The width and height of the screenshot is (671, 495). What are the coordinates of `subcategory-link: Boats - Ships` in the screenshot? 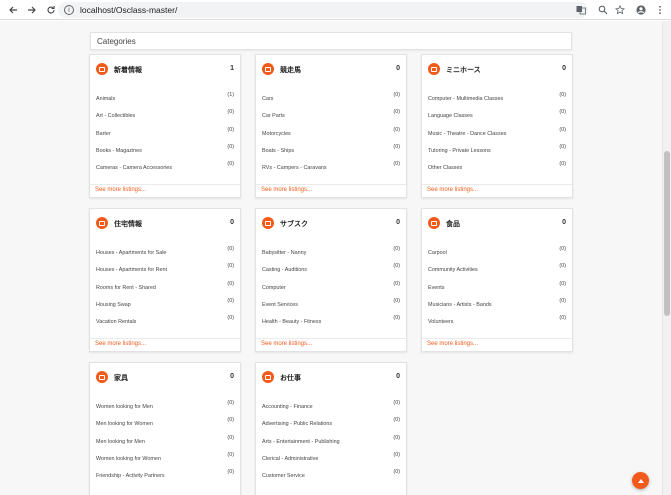 It's located at (278, 151).